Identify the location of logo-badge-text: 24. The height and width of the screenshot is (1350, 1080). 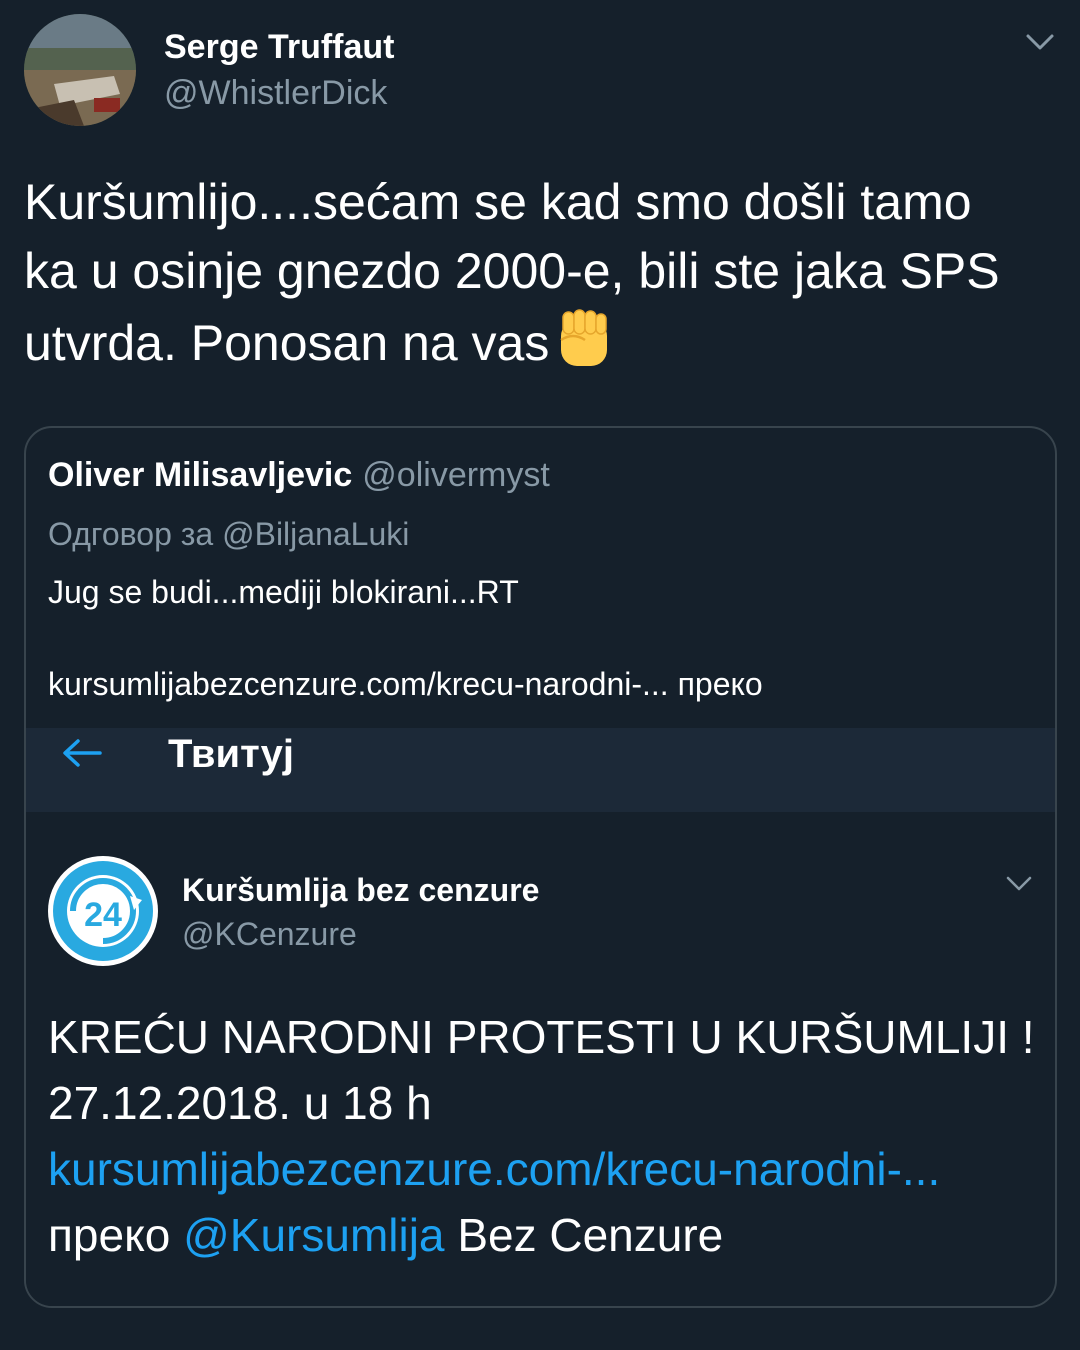
(103, 915).